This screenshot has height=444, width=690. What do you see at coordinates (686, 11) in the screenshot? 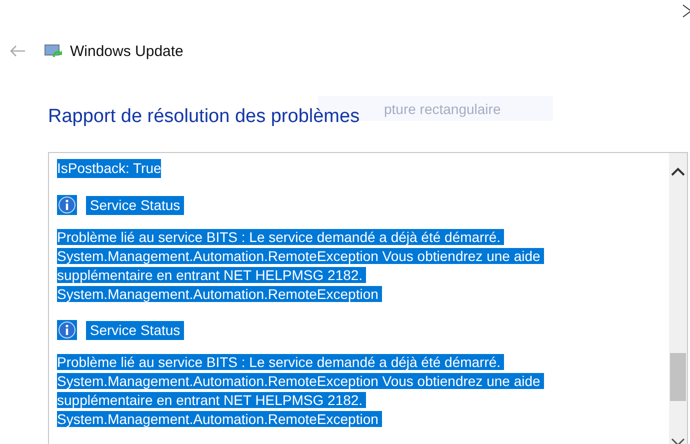
I see `close-icon` at bounding box center [686, 11].